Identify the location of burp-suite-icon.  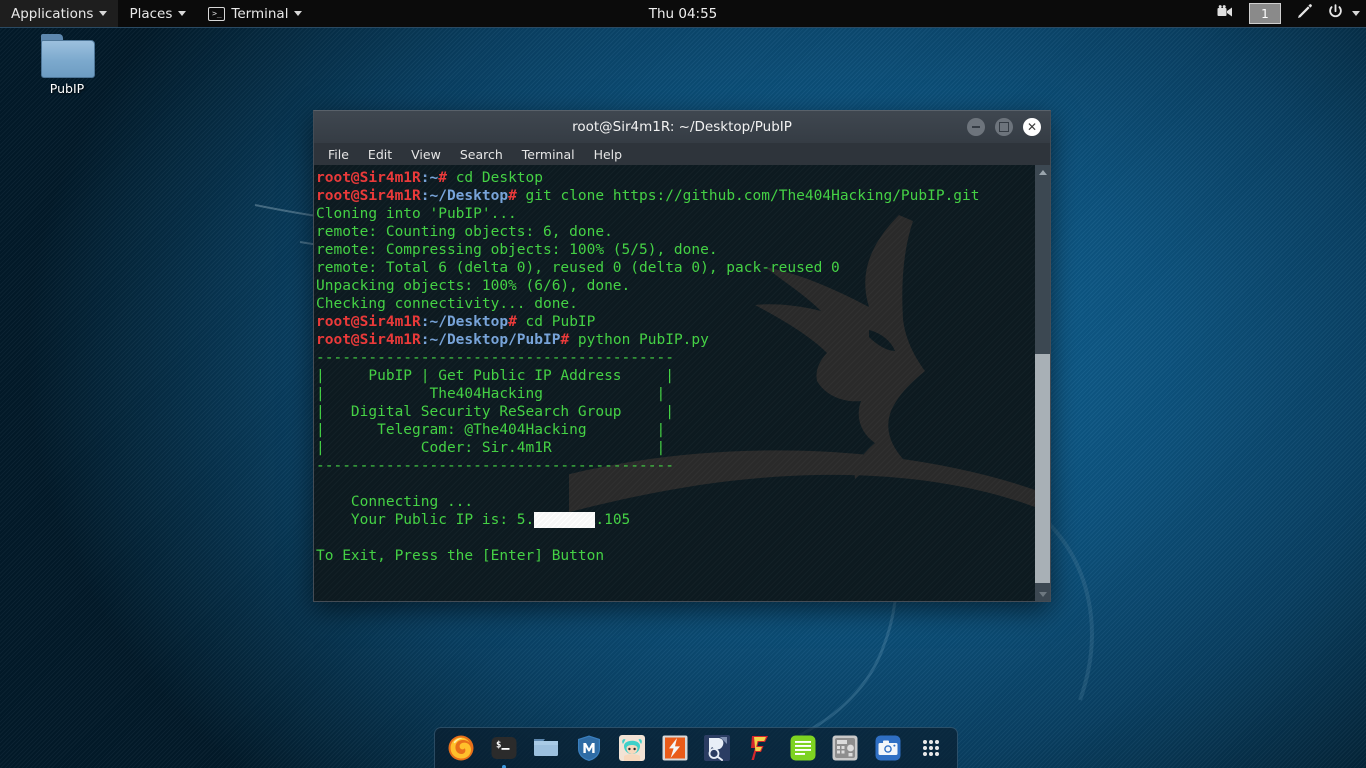
(675, 748).